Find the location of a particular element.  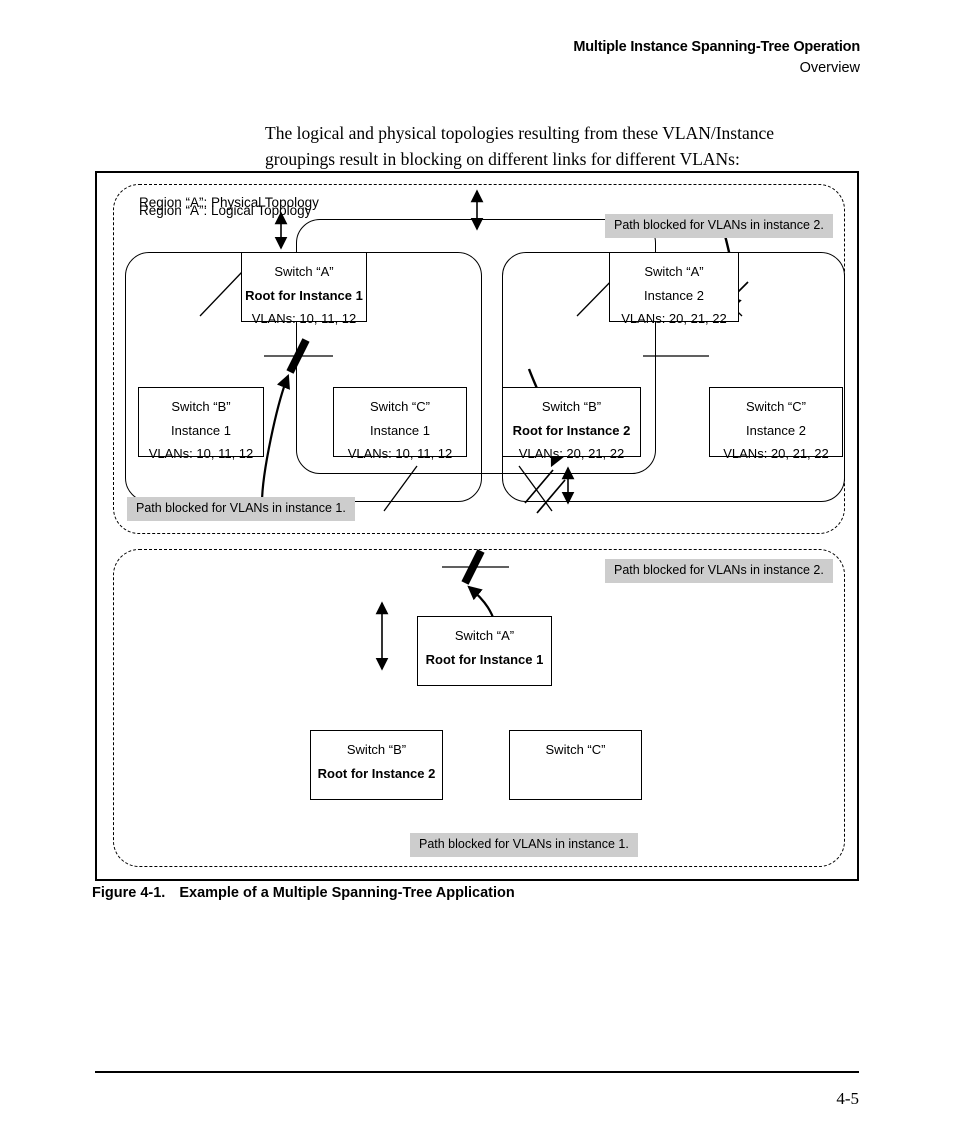

logical-instance1-switch-c: Switch “C” Instance 1 VLANs: 10, 11, 12 is located at coordinates (400, 424).